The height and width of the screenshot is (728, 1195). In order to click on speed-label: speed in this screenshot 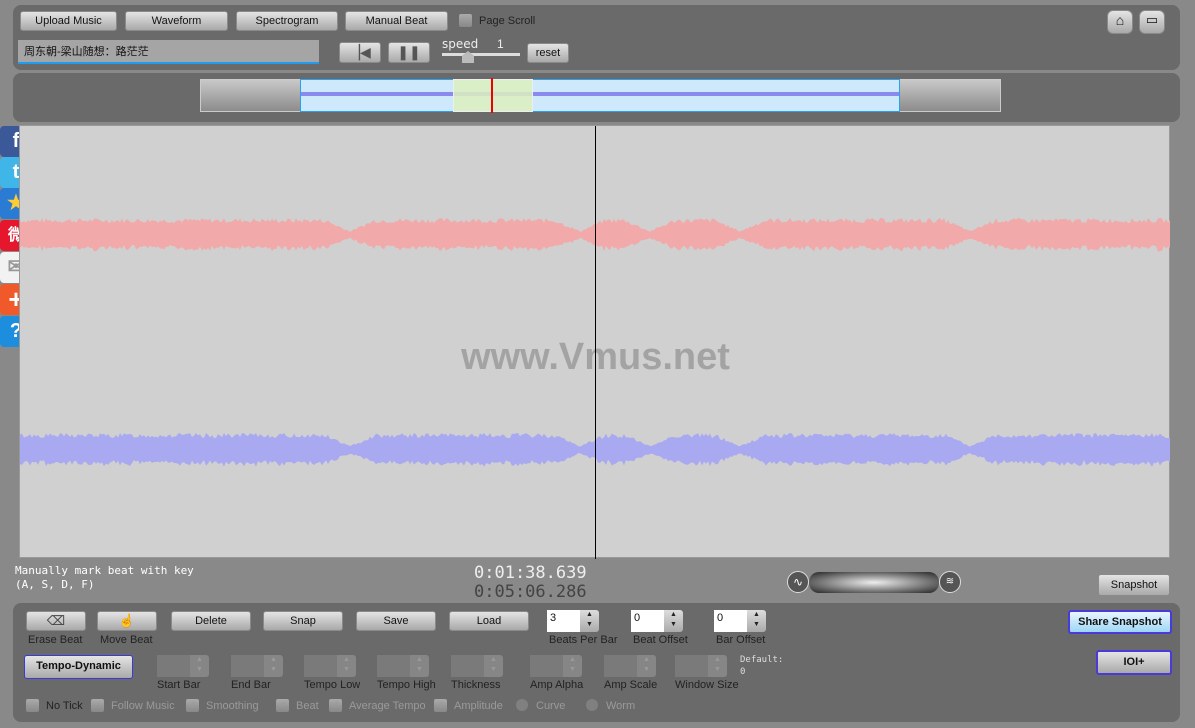, I will do `click(460, 44)`.